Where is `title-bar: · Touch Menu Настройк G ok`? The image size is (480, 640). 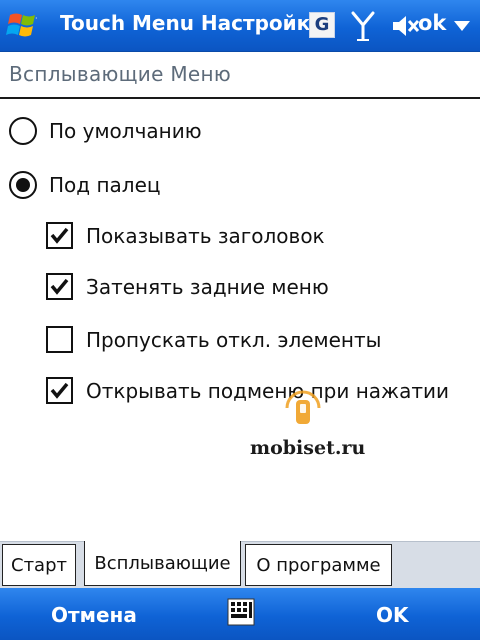
title-bar: · Touch Menu Настройк G ok is located at coordinates (240, 26).